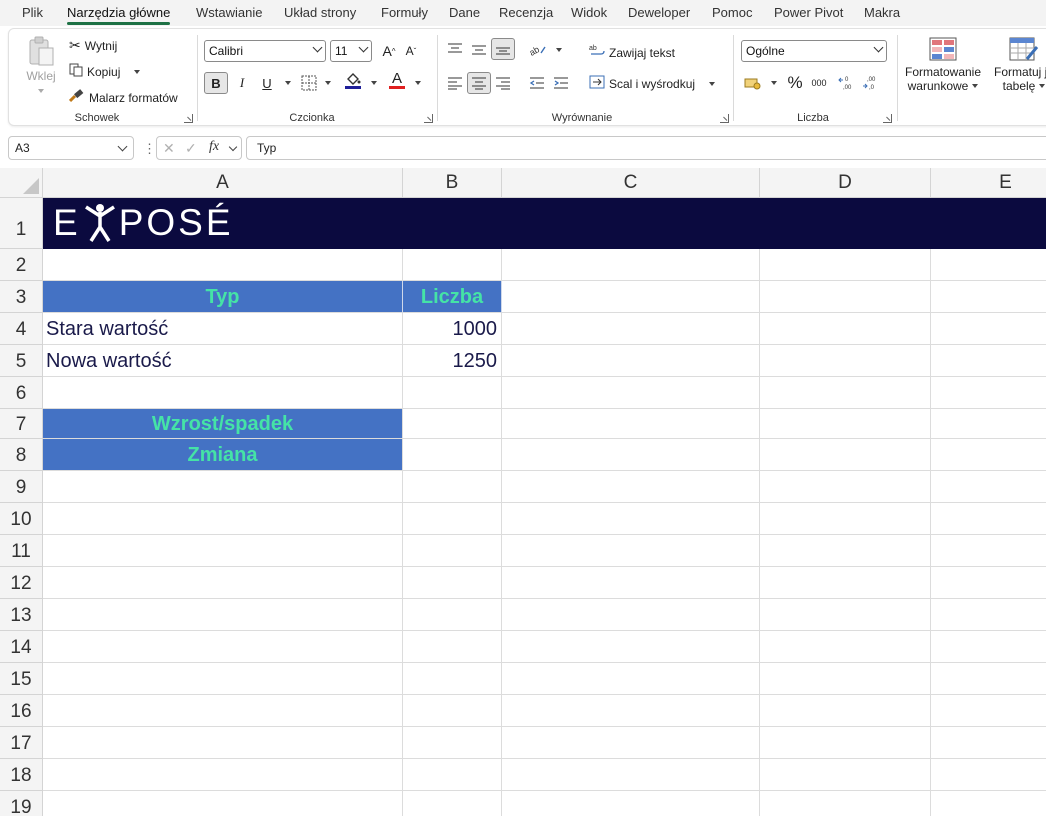 Image resolution: width=1046 pixels, height=816 pixels. I want to click on tab-power-pivot: Power Pivot, so click(808, 12).